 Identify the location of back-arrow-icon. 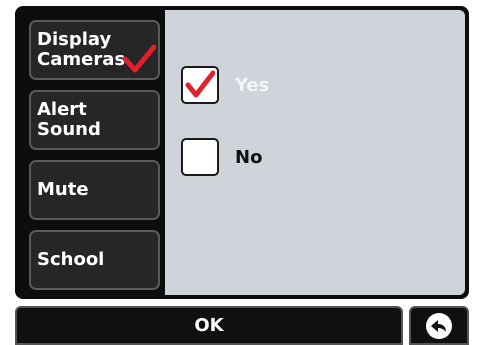
(439, 325).